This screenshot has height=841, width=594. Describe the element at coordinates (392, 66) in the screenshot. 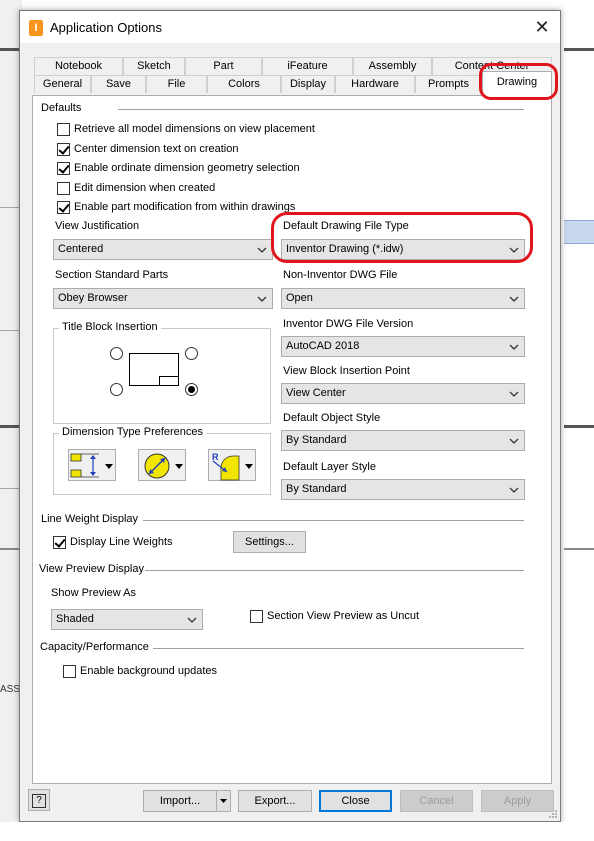

I see `tab-assembly: Assembly` at that location.